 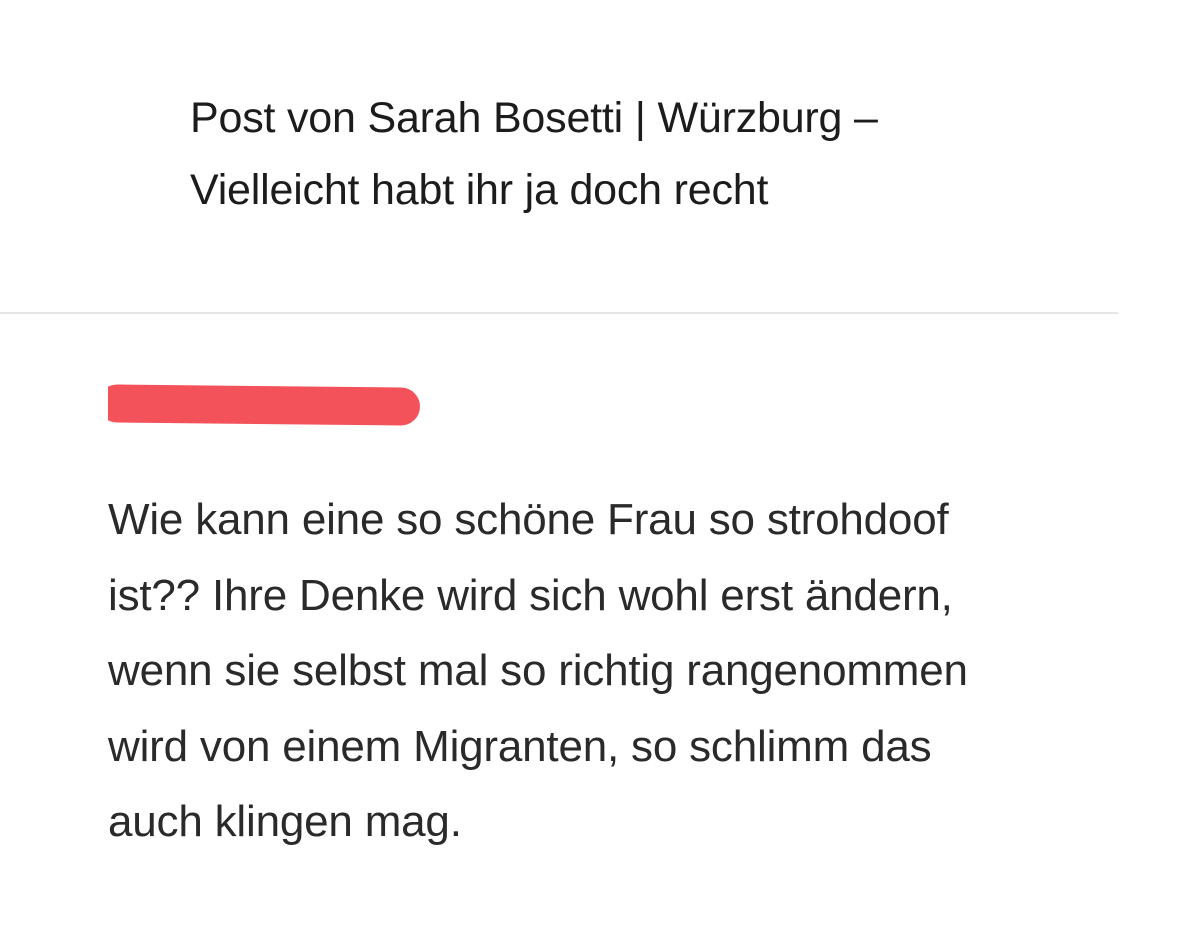 What do you see at coordinates (559, 313) in the screenshot?
I see `divider` at bounding box center [559, 313].